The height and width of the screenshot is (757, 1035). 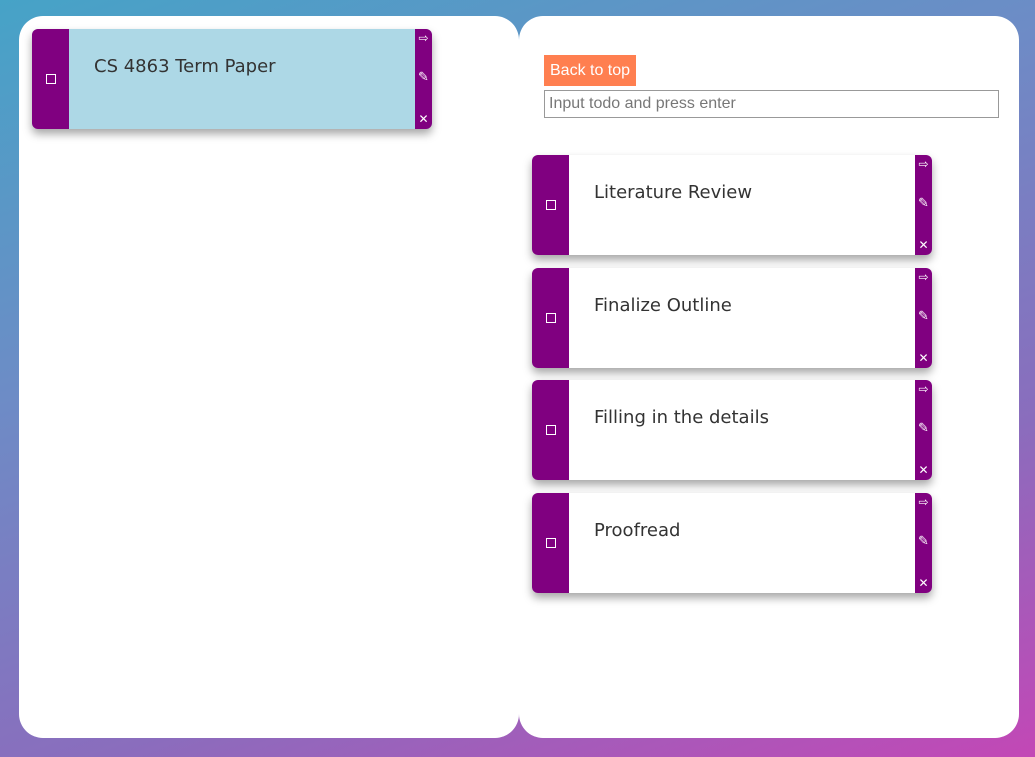 What do you see at coordinates (637, 530) in the screenshot?
I see `todo-title: Proofread` at bounding box center [637, 530].